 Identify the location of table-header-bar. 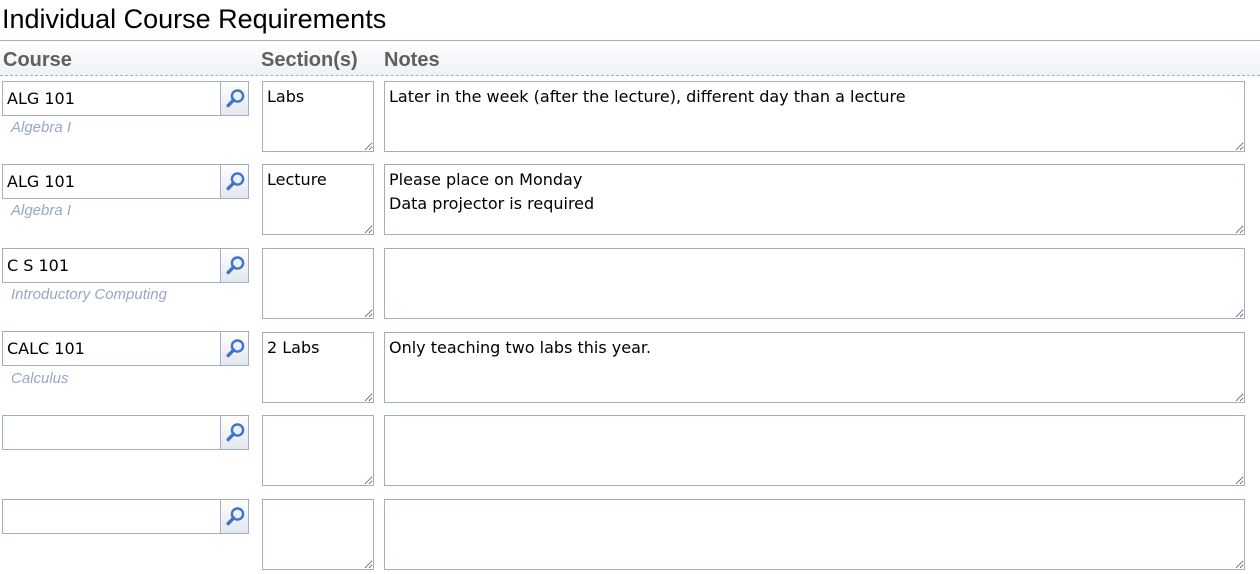
(630, 58).